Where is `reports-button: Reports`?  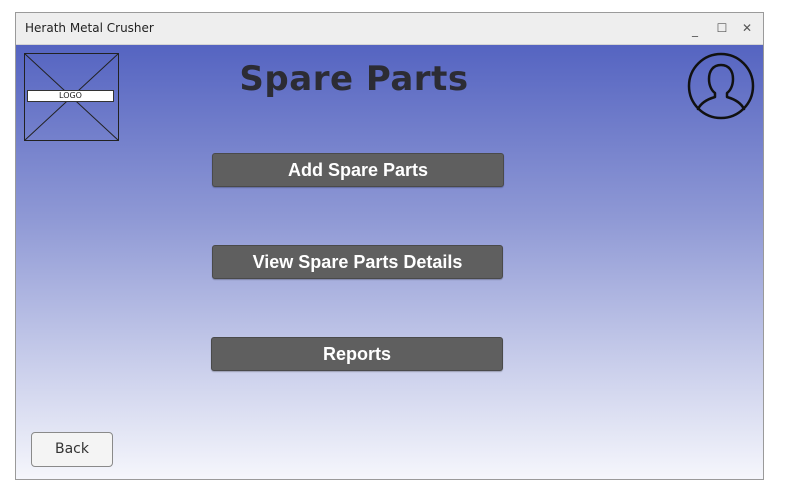 reports-button: Reports is located at coordinates (357, 354).